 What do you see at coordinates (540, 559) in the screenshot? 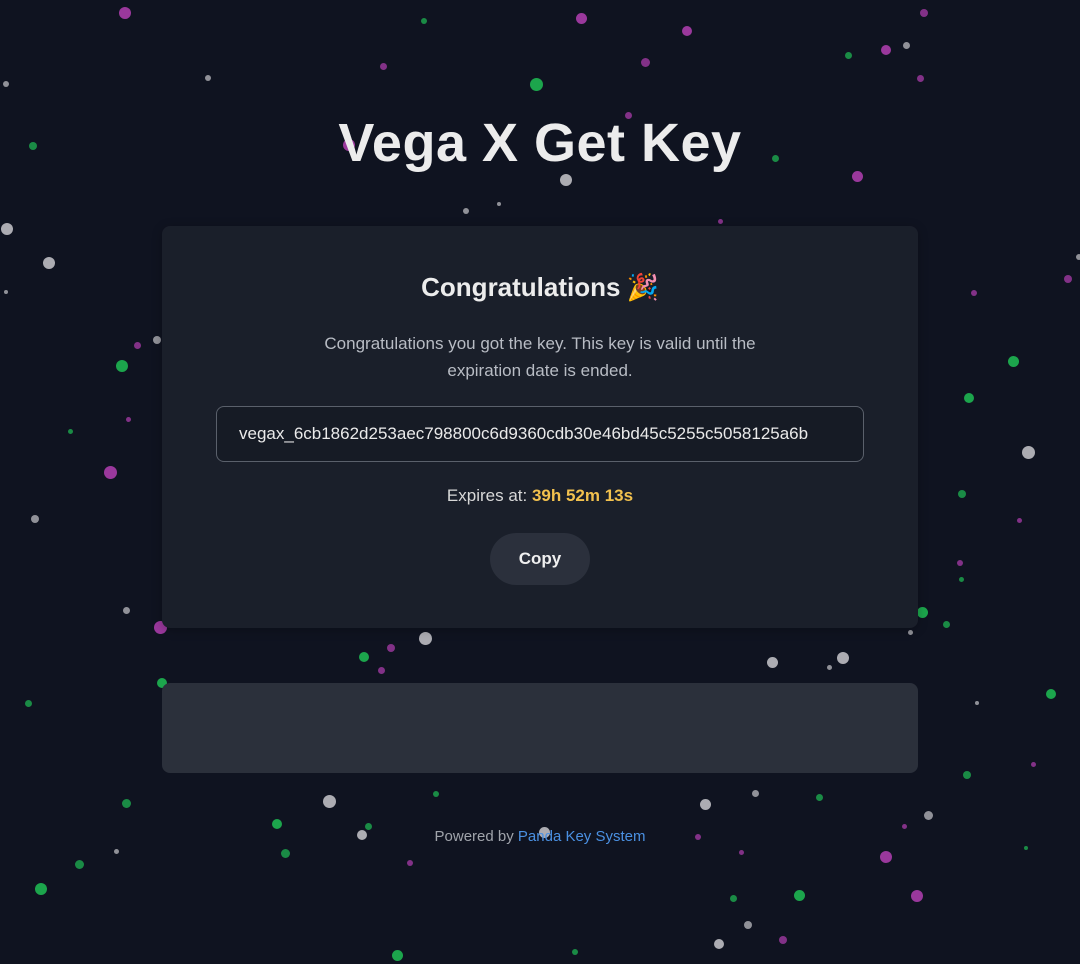
I see `copy-button: Copy` at bounding box center [540, 559].